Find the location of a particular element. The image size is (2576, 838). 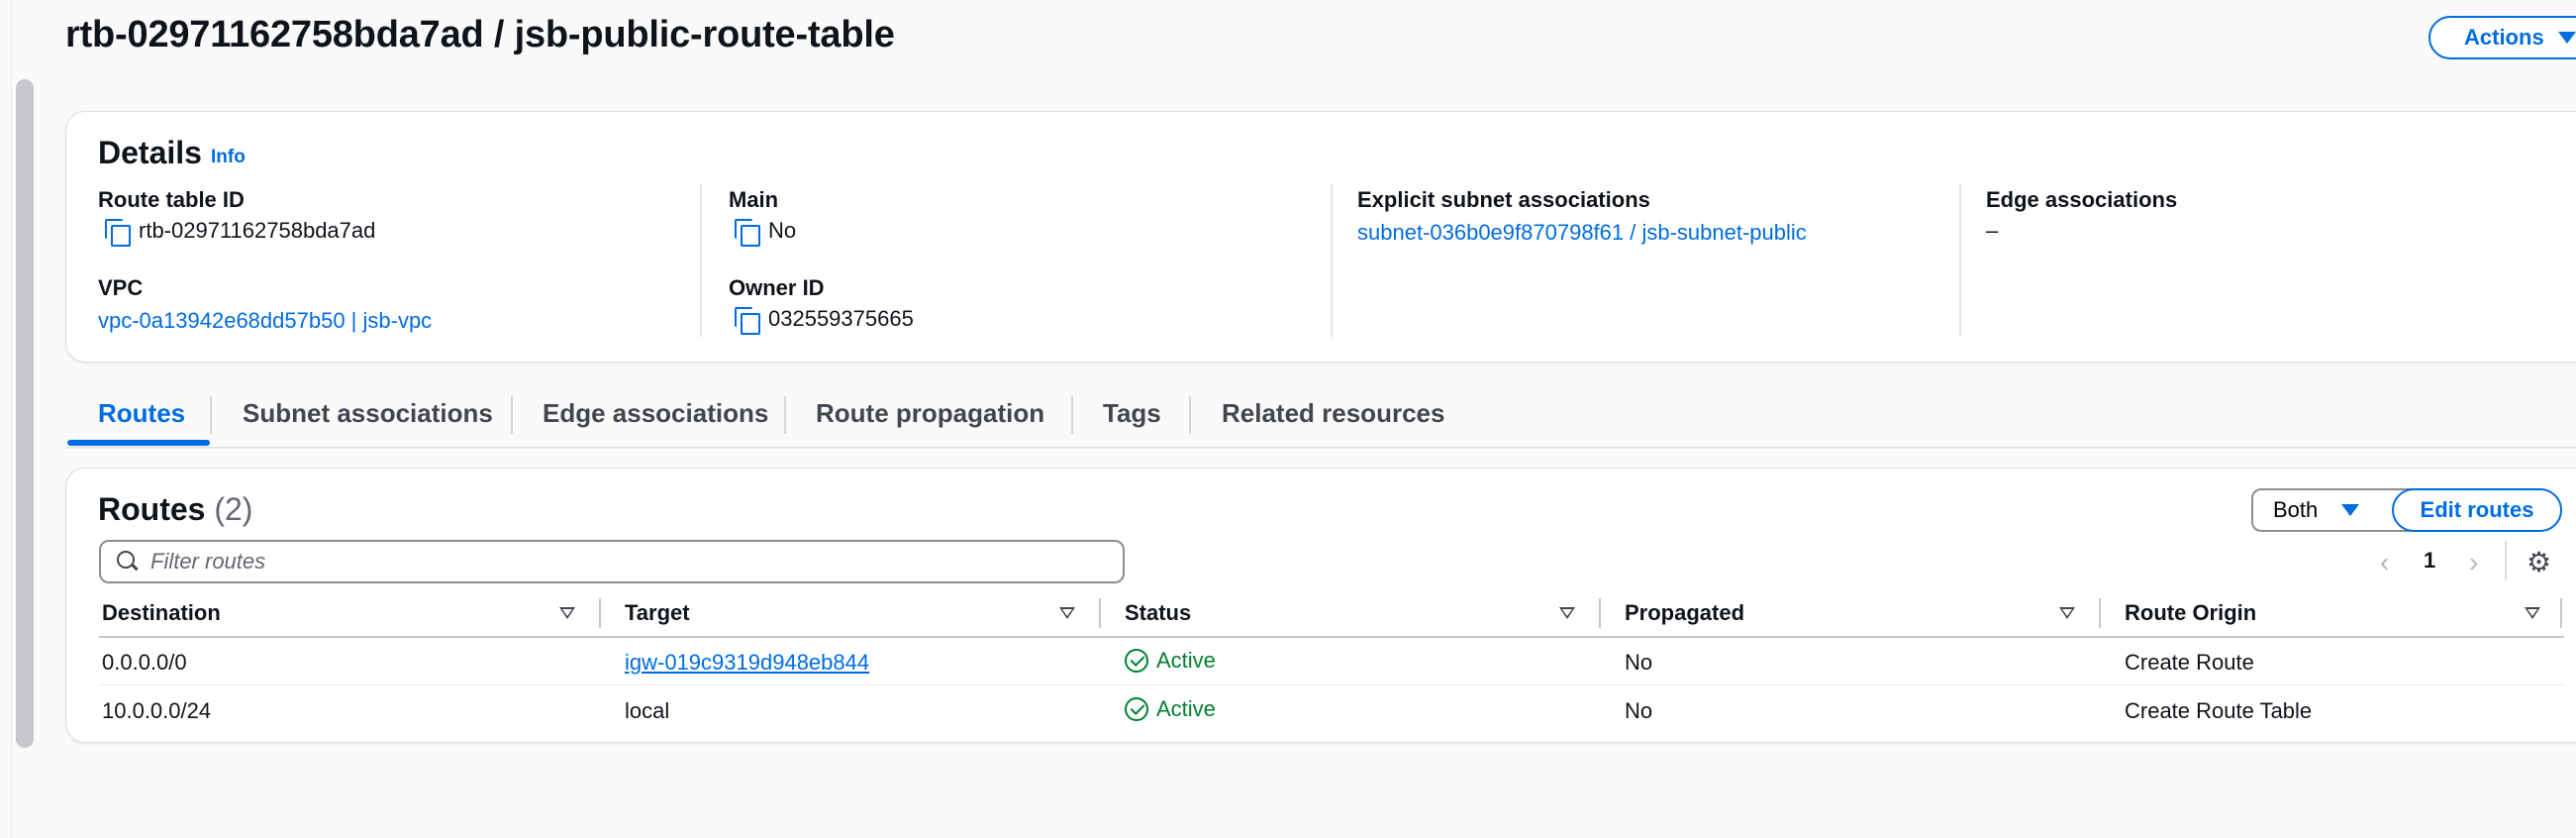

tabs-divider is located at coordinates (1320, 448).